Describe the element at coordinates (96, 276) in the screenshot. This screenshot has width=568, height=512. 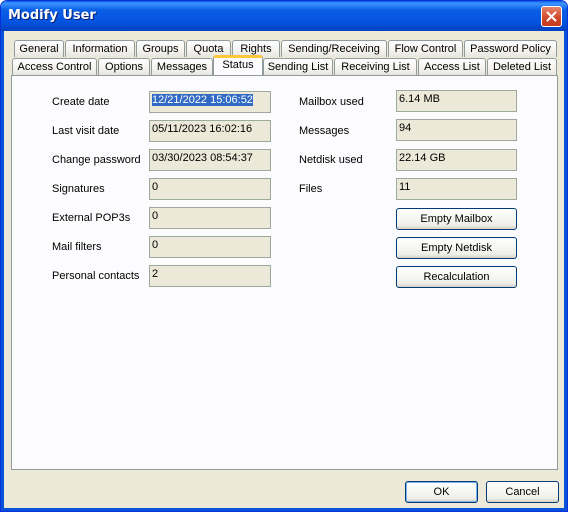
I see `personal-contacts-label: Personal contacts` at that location.